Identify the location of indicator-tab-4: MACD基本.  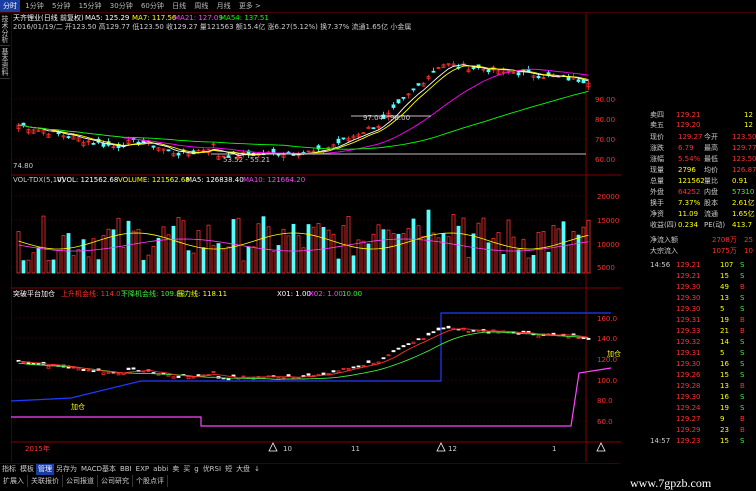
(98, 469).